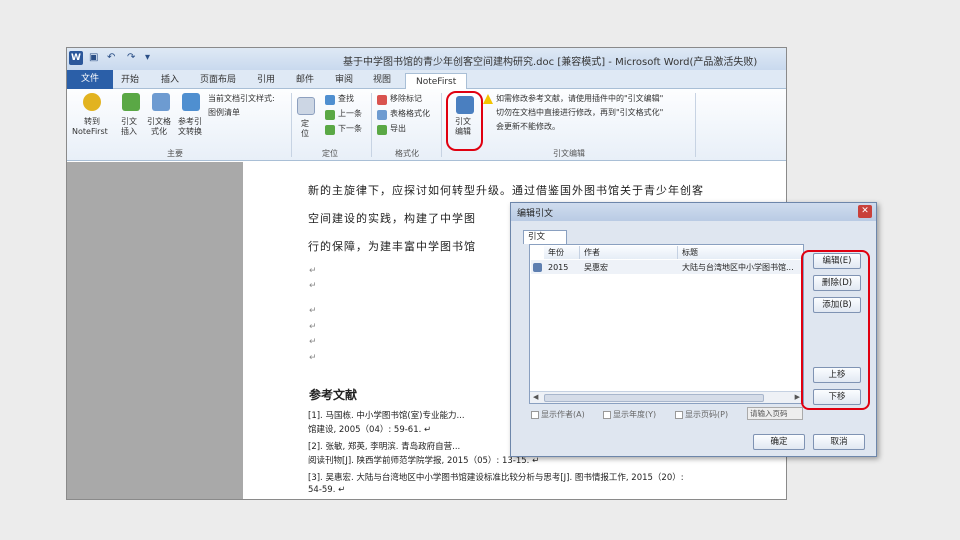 The height and width of the screenshot is (540, 960). I want to click on dialog-title: 编辑引文, so click(535, 214).